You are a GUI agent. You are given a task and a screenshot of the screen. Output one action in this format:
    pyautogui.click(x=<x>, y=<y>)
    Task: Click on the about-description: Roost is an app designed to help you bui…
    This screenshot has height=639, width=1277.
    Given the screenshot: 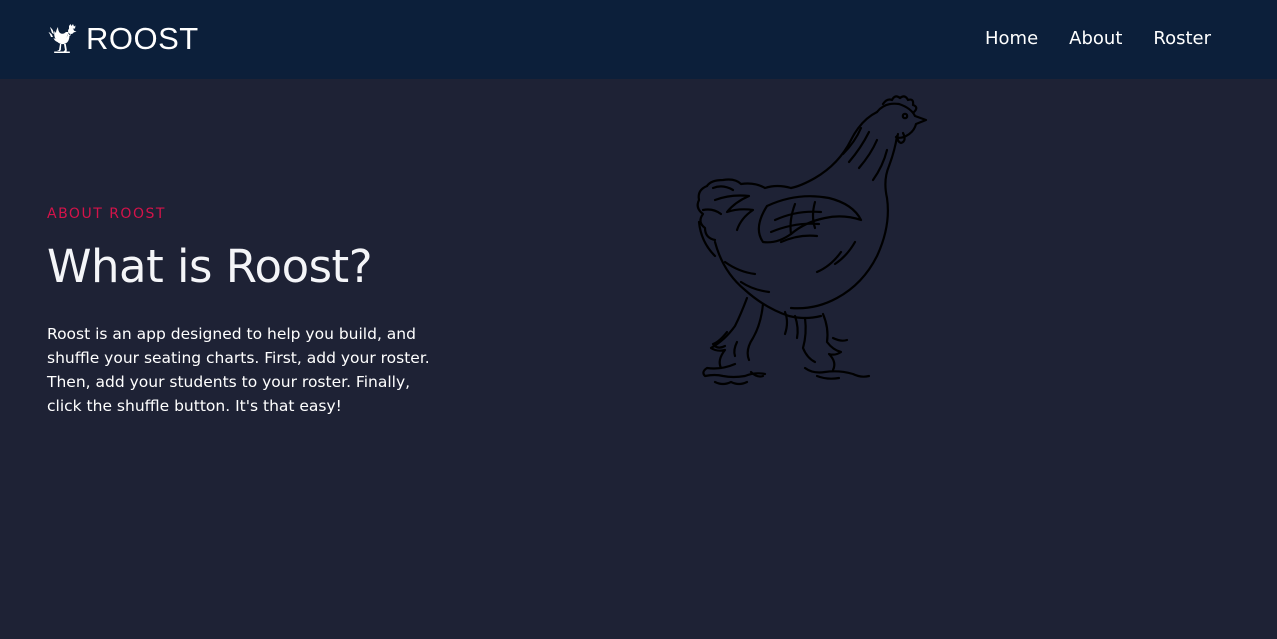 What is the action you would take?
    pyautogui.click(x=238, y=370)
    